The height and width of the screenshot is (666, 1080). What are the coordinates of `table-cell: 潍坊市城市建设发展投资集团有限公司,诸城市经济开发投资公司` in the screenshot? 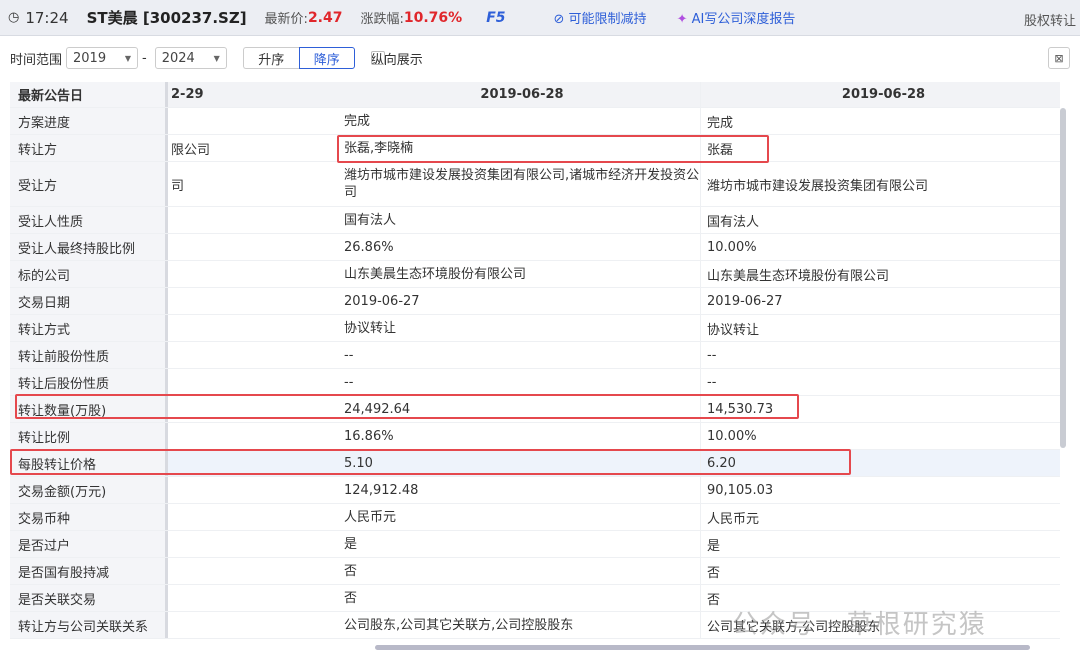 It's located at (522, 184).